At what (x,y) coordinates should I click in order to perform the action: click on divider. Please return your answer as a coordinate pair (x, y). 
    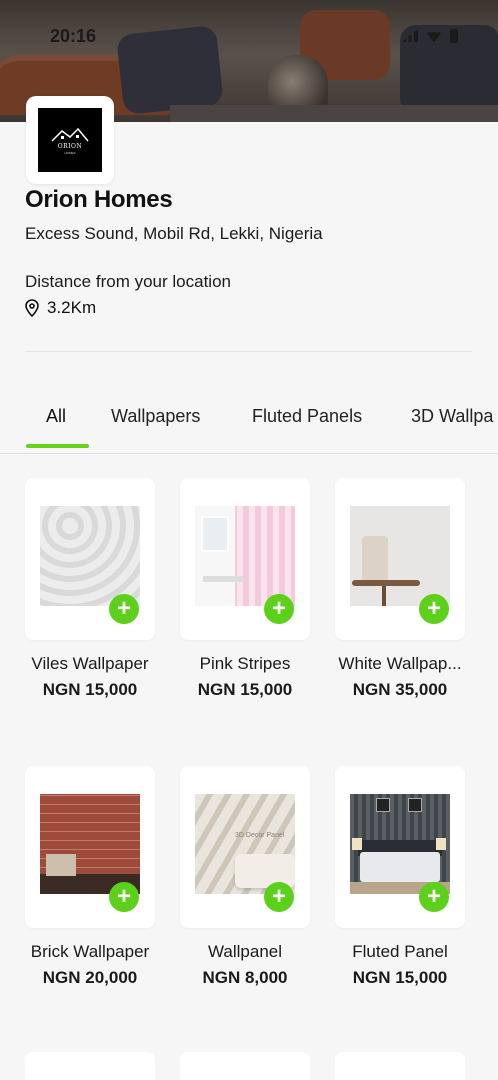
    Looking at the image, I should click on (248, 351).